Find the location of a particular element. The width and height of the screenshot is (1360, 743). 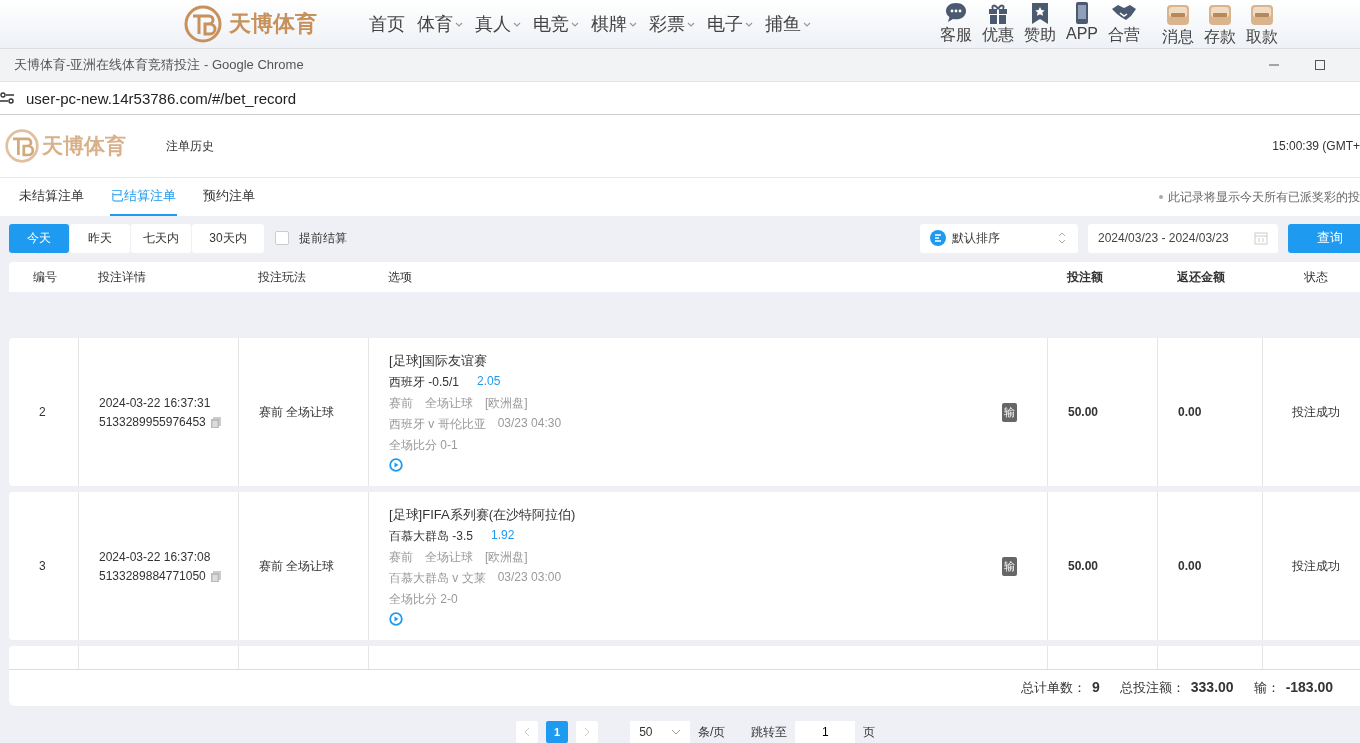

shortcut-link: APP is located at coordinates (1082, 24).